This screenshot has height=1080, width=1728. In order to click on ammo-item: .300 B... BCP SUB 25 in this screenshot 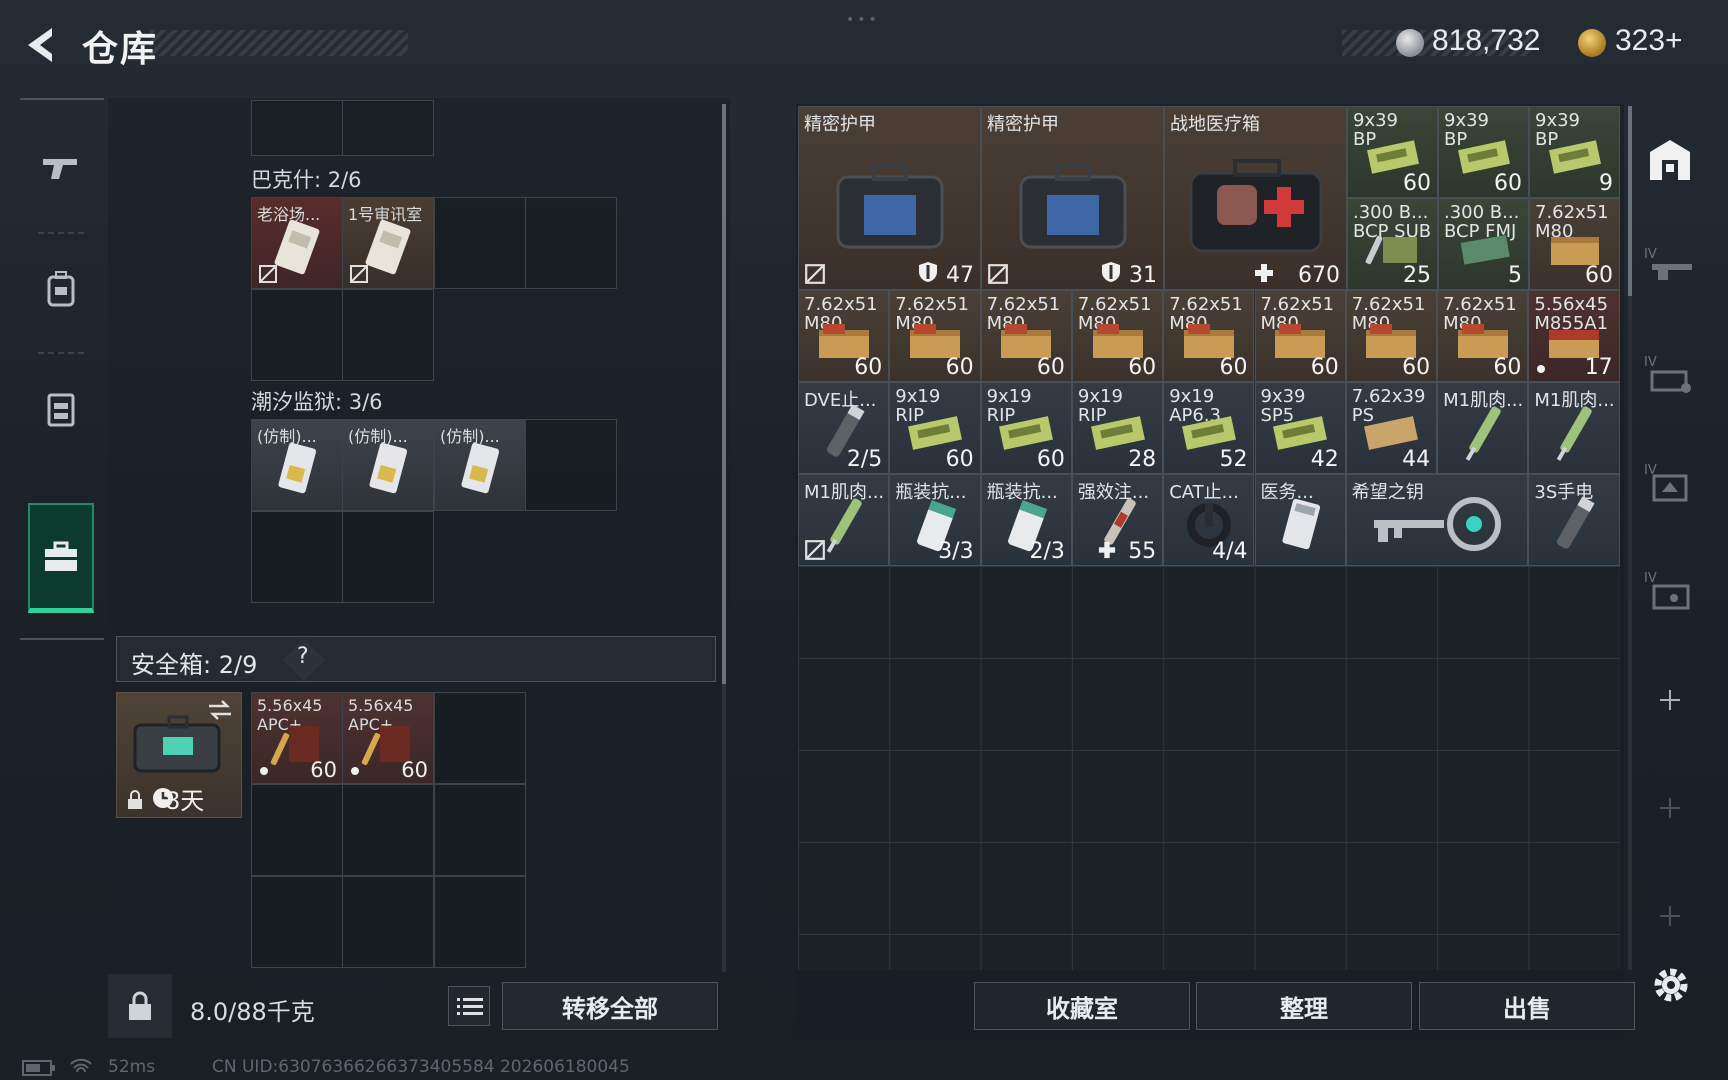, I will do `click(1392, 244)`.